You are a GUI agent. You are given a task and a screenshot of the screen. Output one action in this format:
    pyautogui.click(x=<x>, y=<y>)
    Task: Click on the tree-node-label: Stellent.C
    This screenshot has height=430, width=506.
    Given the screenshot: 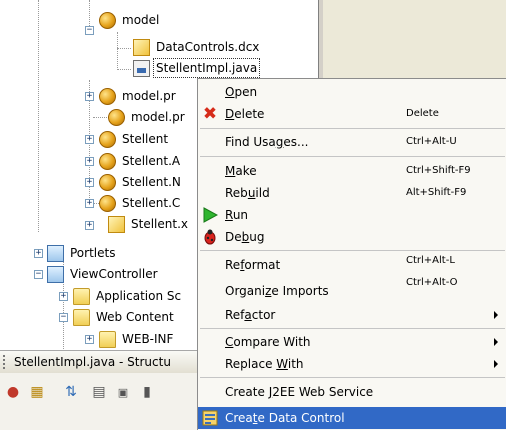 What is the action you would take?
    pyautogui.click(x=151, y=203)
    